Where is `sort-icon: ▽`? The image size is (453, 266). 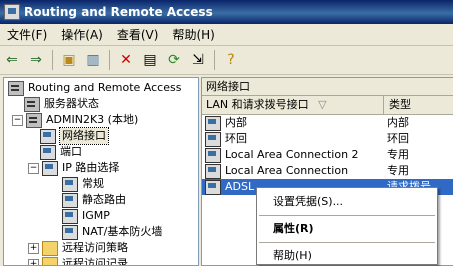
sort-icon: ▽ is located at coordinates (322, 104).